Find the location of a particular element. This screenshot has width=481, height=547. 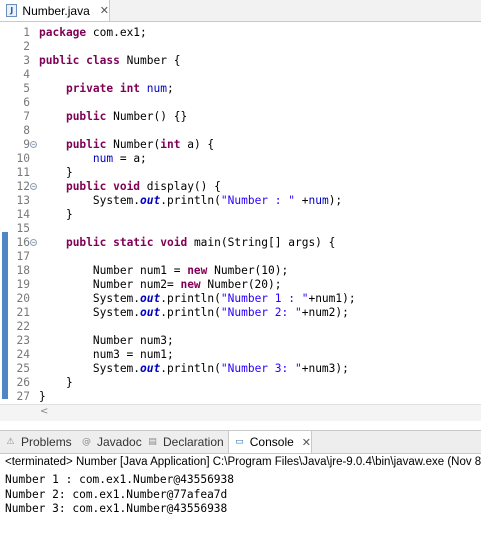

line-number: 18 is located at coordinates (23, 270).